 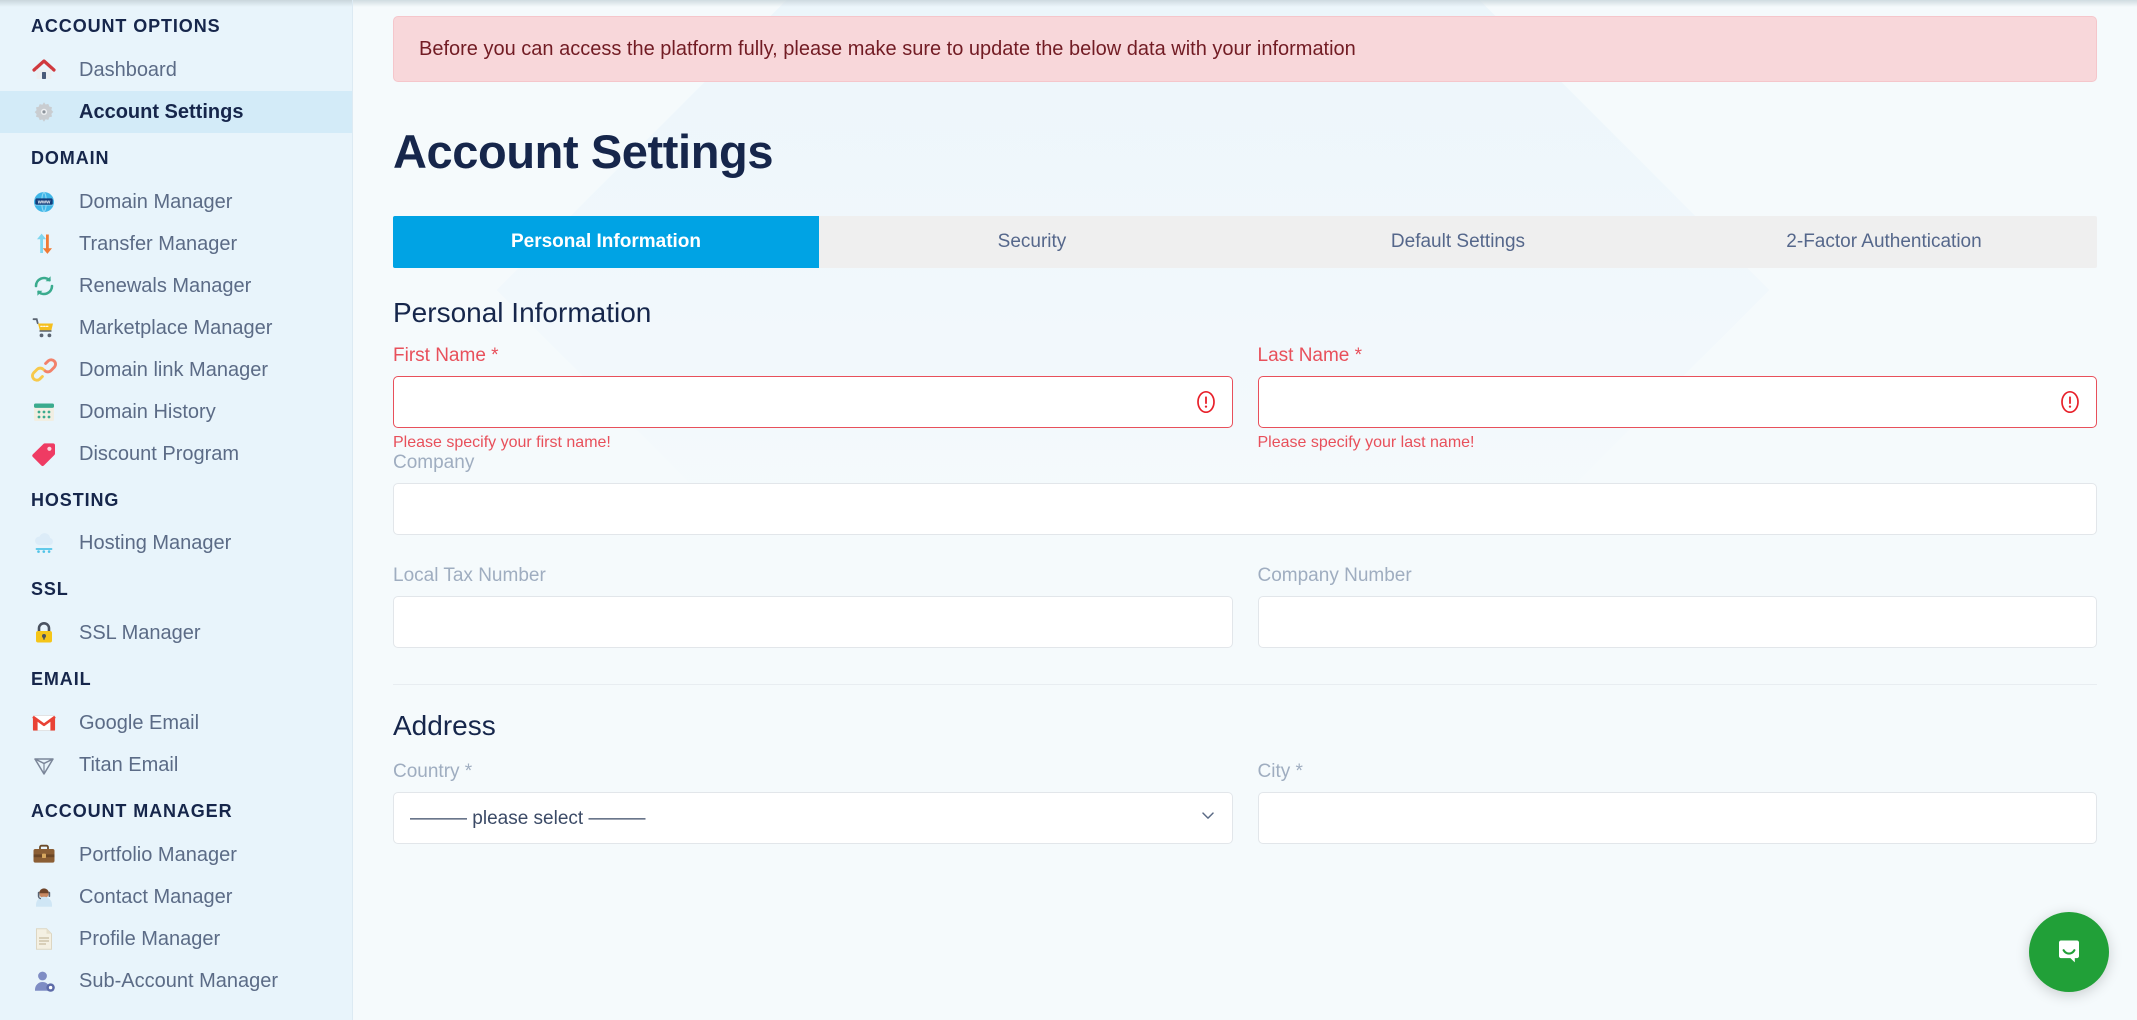 I want to click on company-field: Company, so click(x=1245, y=494).